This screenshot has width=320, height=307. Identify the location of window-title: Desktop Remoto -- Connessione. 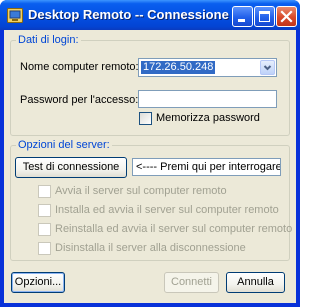
(128, 14).